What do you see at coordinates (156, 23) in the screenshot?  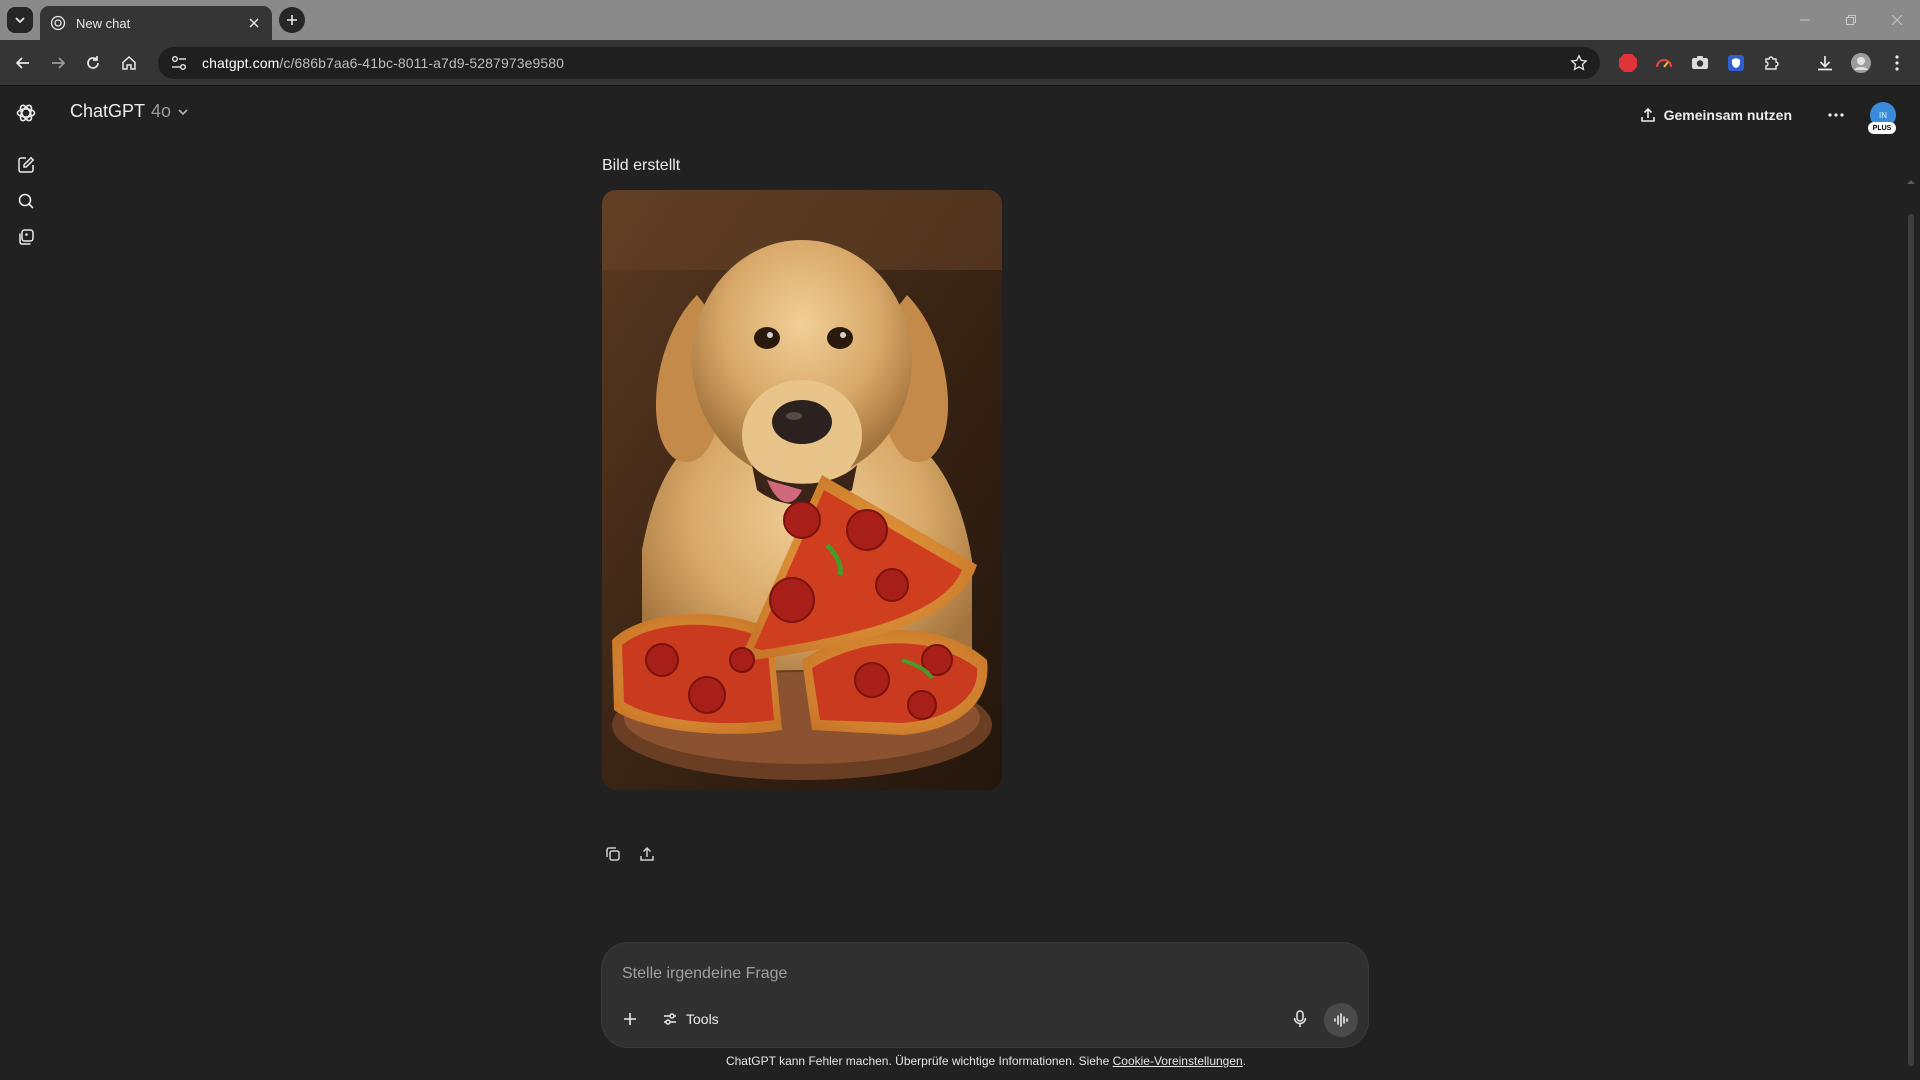 I see `browser-tab: New chat` at bounding box center [156, 23].